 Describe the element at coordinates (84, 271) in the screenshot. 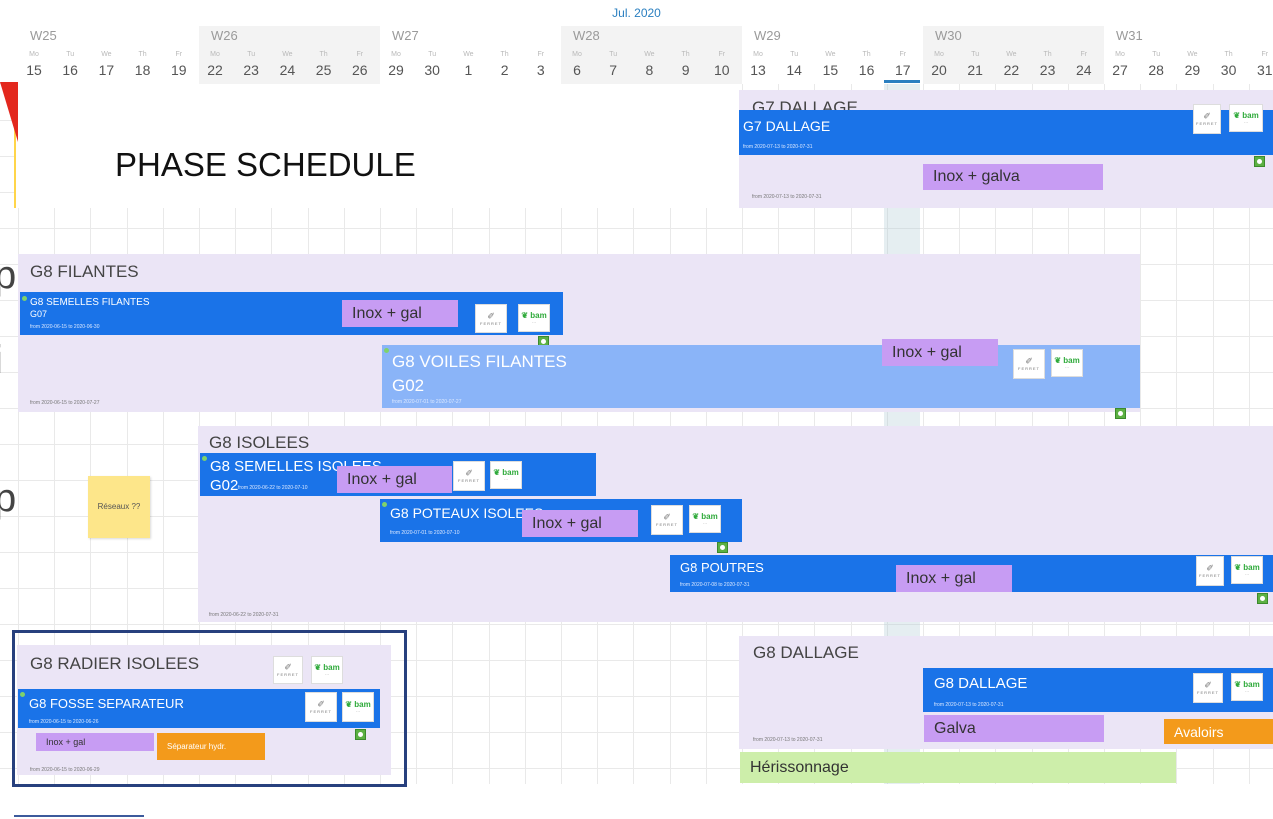

I see `group-title: G8 FILANTES` at that location.